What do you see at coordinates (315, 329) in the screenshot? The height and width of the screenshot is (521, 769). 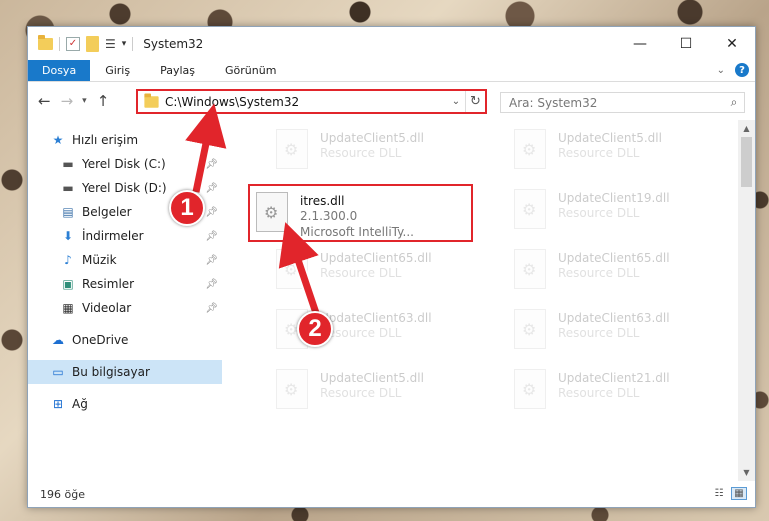 I see `step-badge-2: 2` at bounding box center [315, 329].